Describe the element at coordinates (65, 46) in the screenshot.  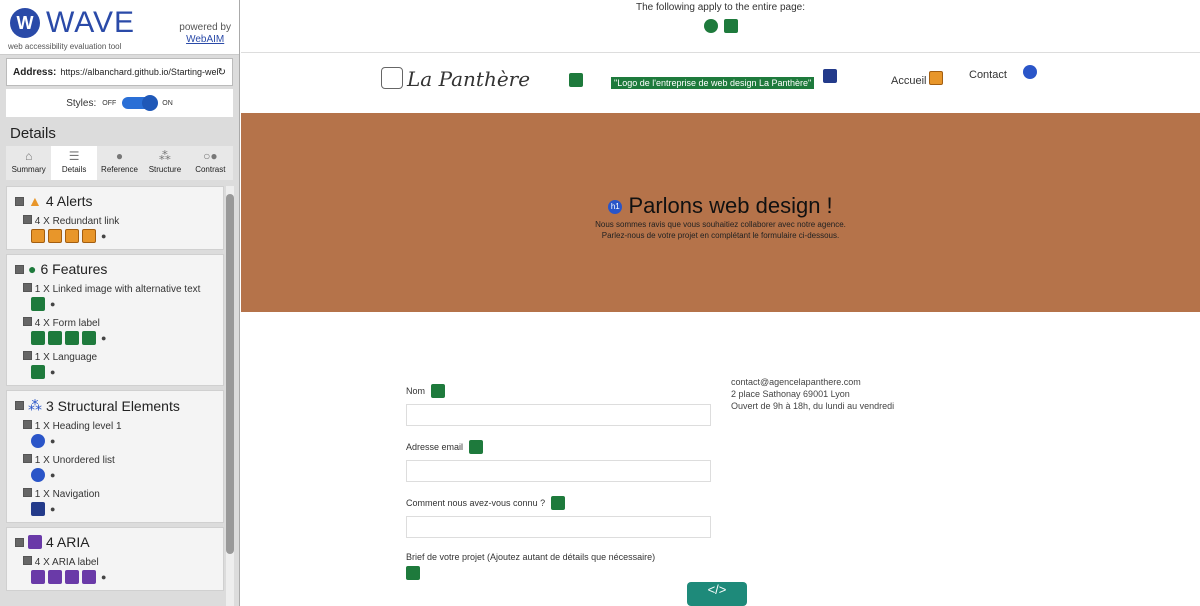
I see `wave-logo-subtitle: web accessibility evaluation tool` at that location.